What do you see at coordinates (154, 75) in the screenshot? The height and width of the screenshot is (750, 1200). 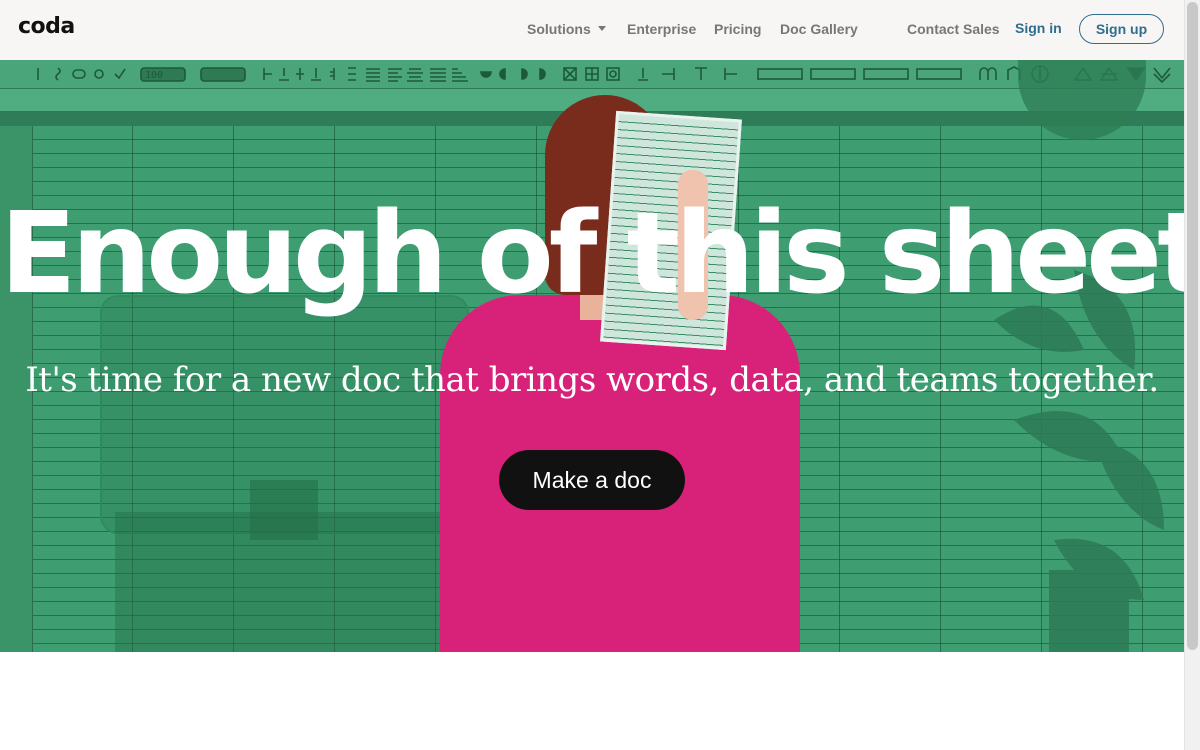 I see `toolbar-zoom-value: 100` at bounding box center [154, 75].